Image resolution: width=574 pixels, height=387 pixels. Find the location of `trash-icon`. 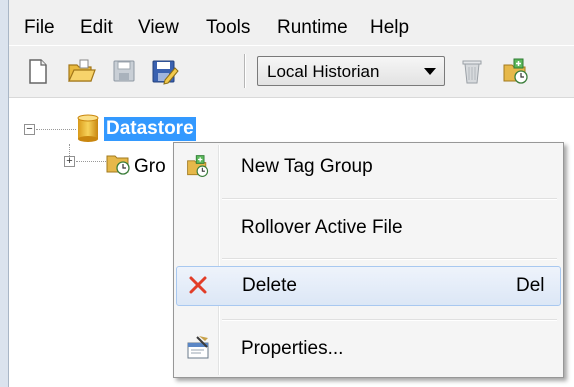

trash-icon is located at coordinates (472, 71).